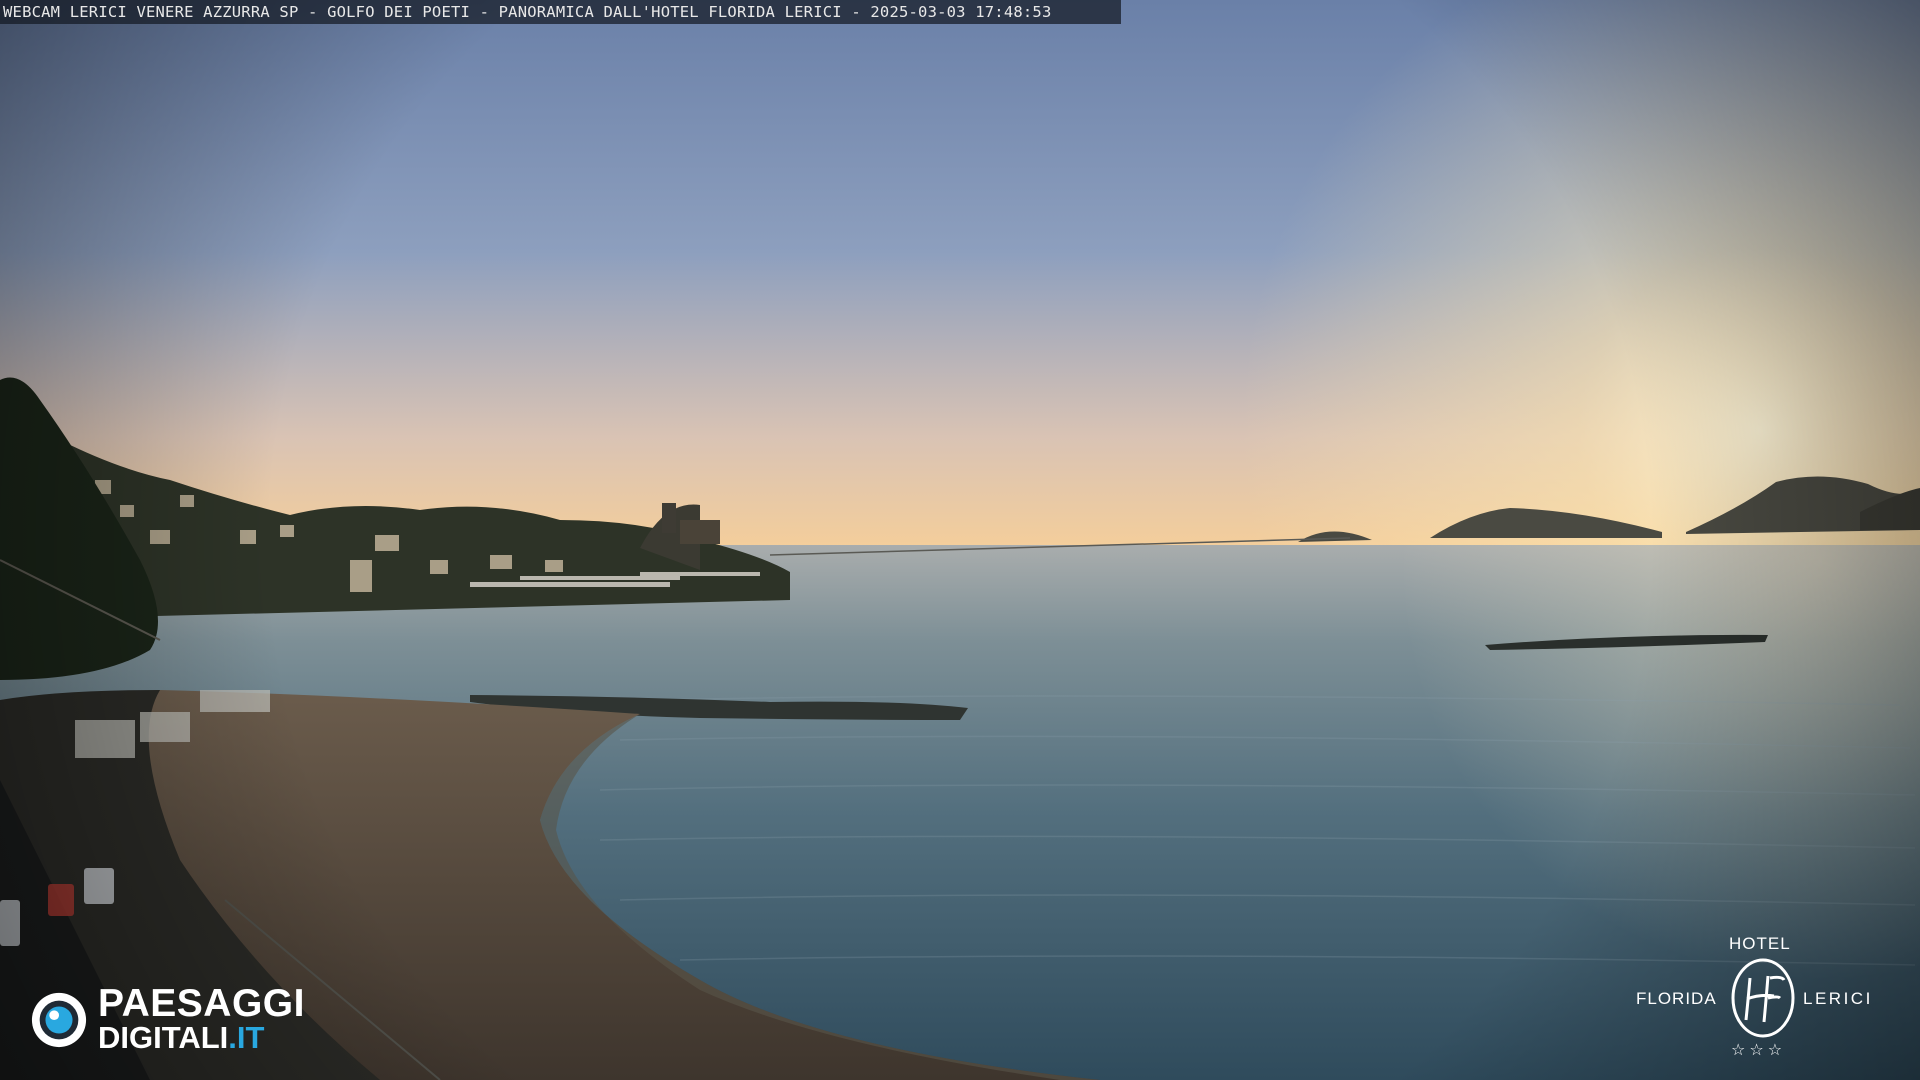  What do you see at coordinates (246, 1037) in the screenshot?
I see `logo-line2-tld: .IT` at bounding box center [246, 1037].